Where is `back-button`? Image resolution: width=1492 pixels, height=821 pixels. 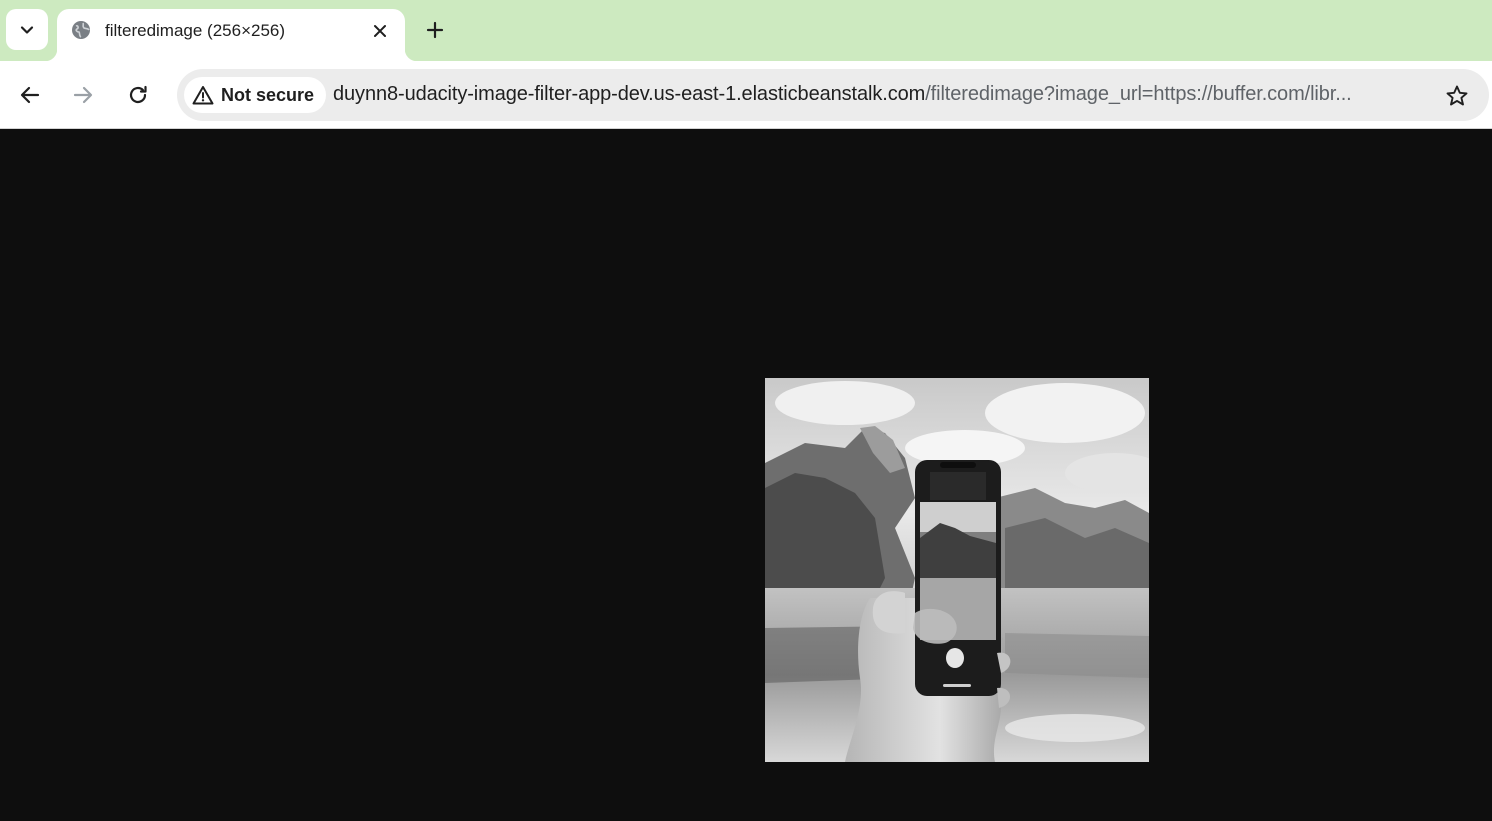
back-button is located at coordinates (30, 95).